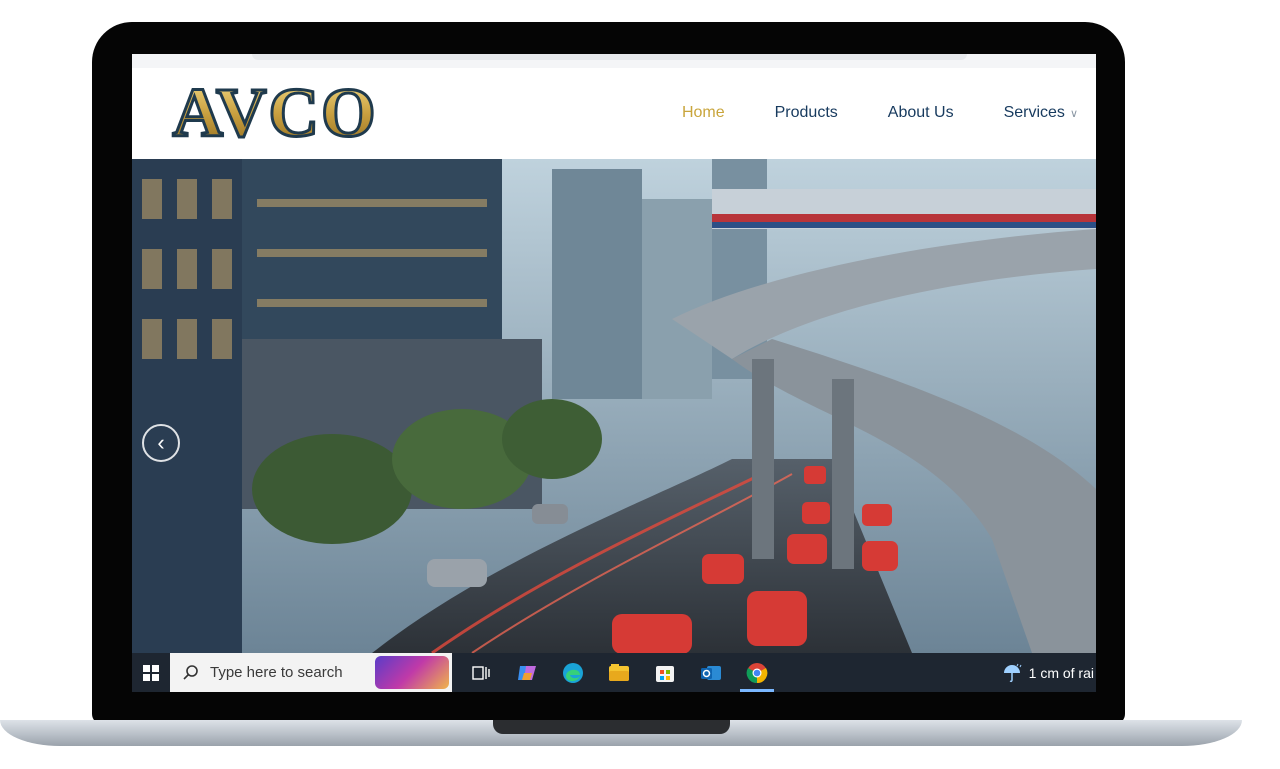 The height and width of the screenshot is (769, 1280). I want to click on edge-icon, so click(573, 672).